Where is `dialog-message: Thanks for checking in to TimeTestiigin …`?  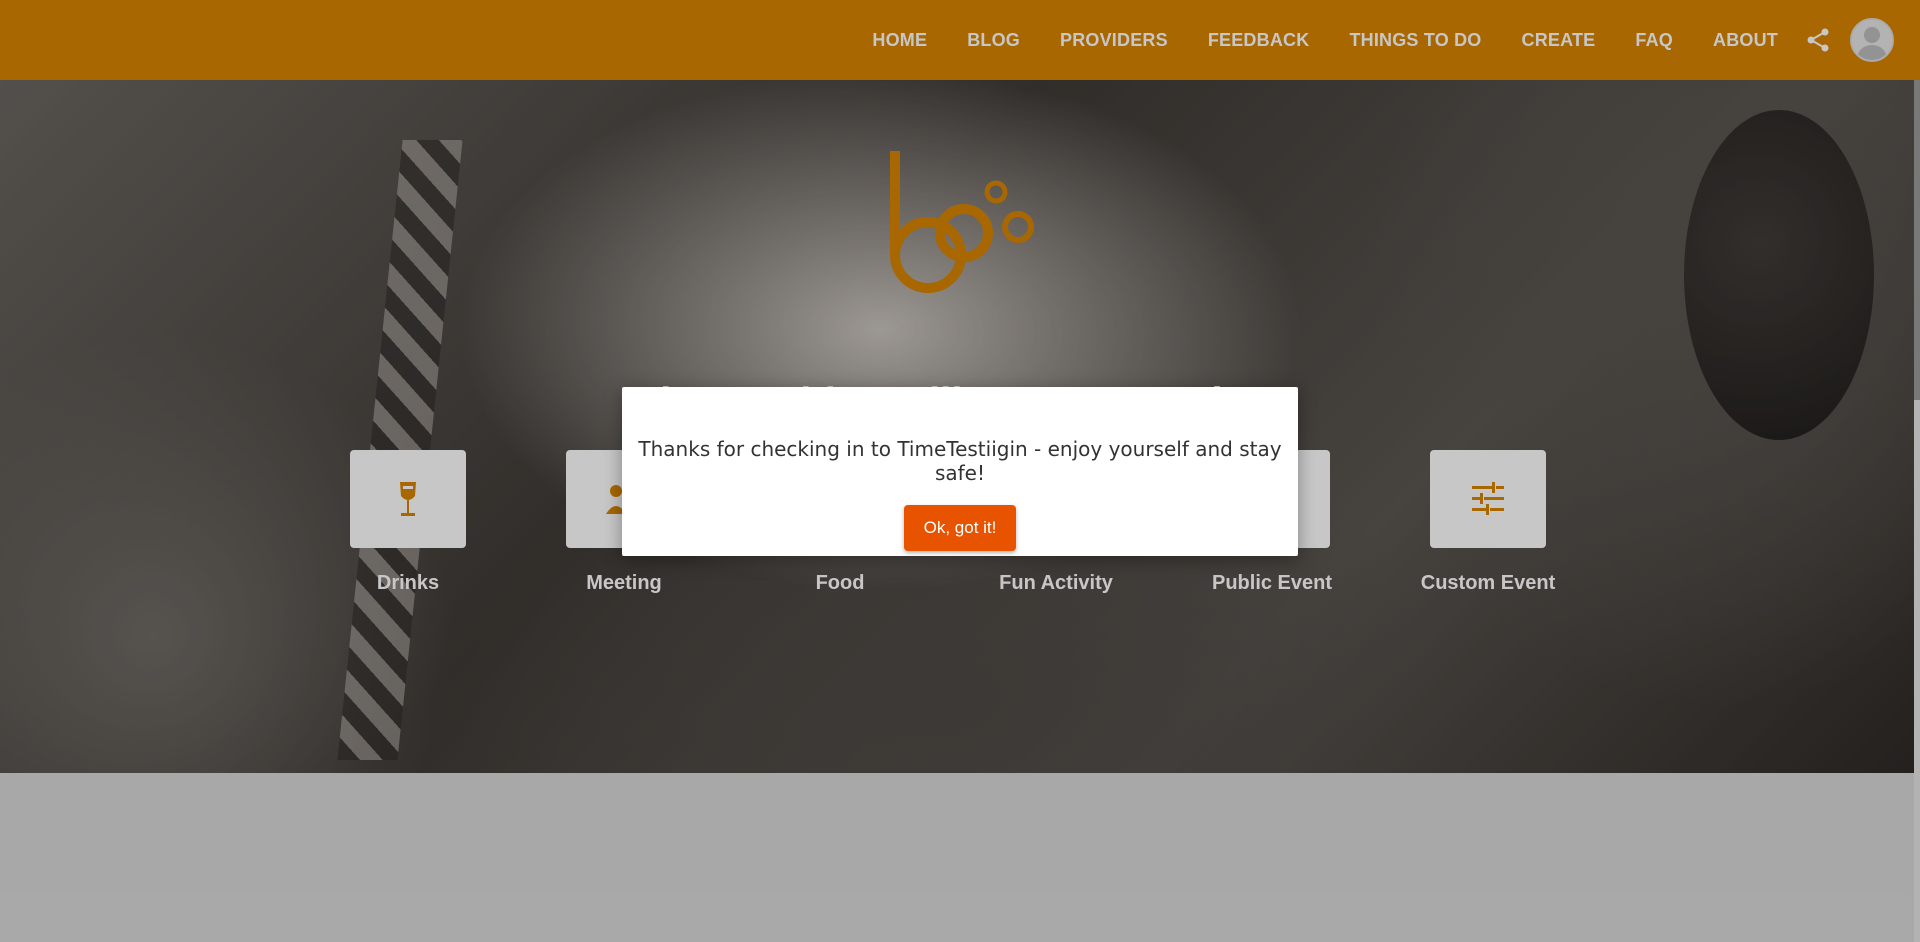
dialog-message: Thanks for checking in to TimeTestiigin … is located at coordinates (960, 461).